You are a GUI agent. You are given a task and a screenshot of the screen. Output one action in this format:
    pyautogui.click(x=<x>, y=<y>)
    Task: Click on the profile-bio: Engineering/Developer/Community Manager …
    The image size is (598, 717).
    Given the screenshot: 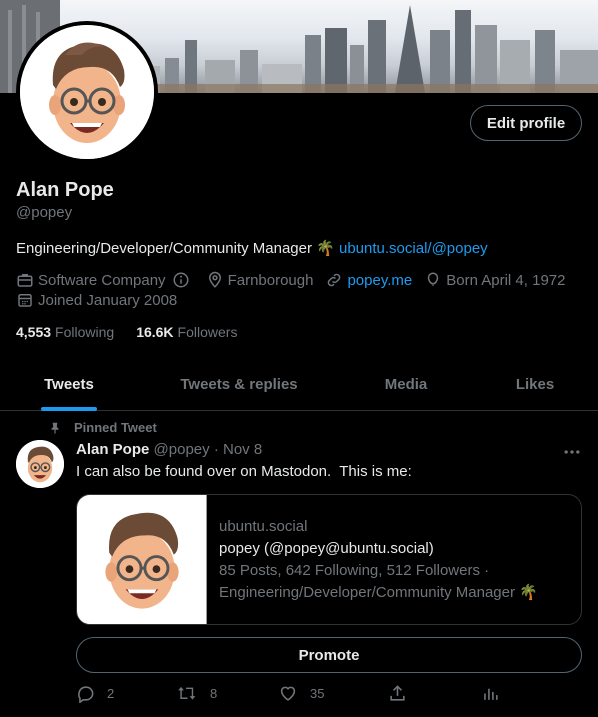 What is the action you would take?
    pyautogui.click(x=252, y=248)
    